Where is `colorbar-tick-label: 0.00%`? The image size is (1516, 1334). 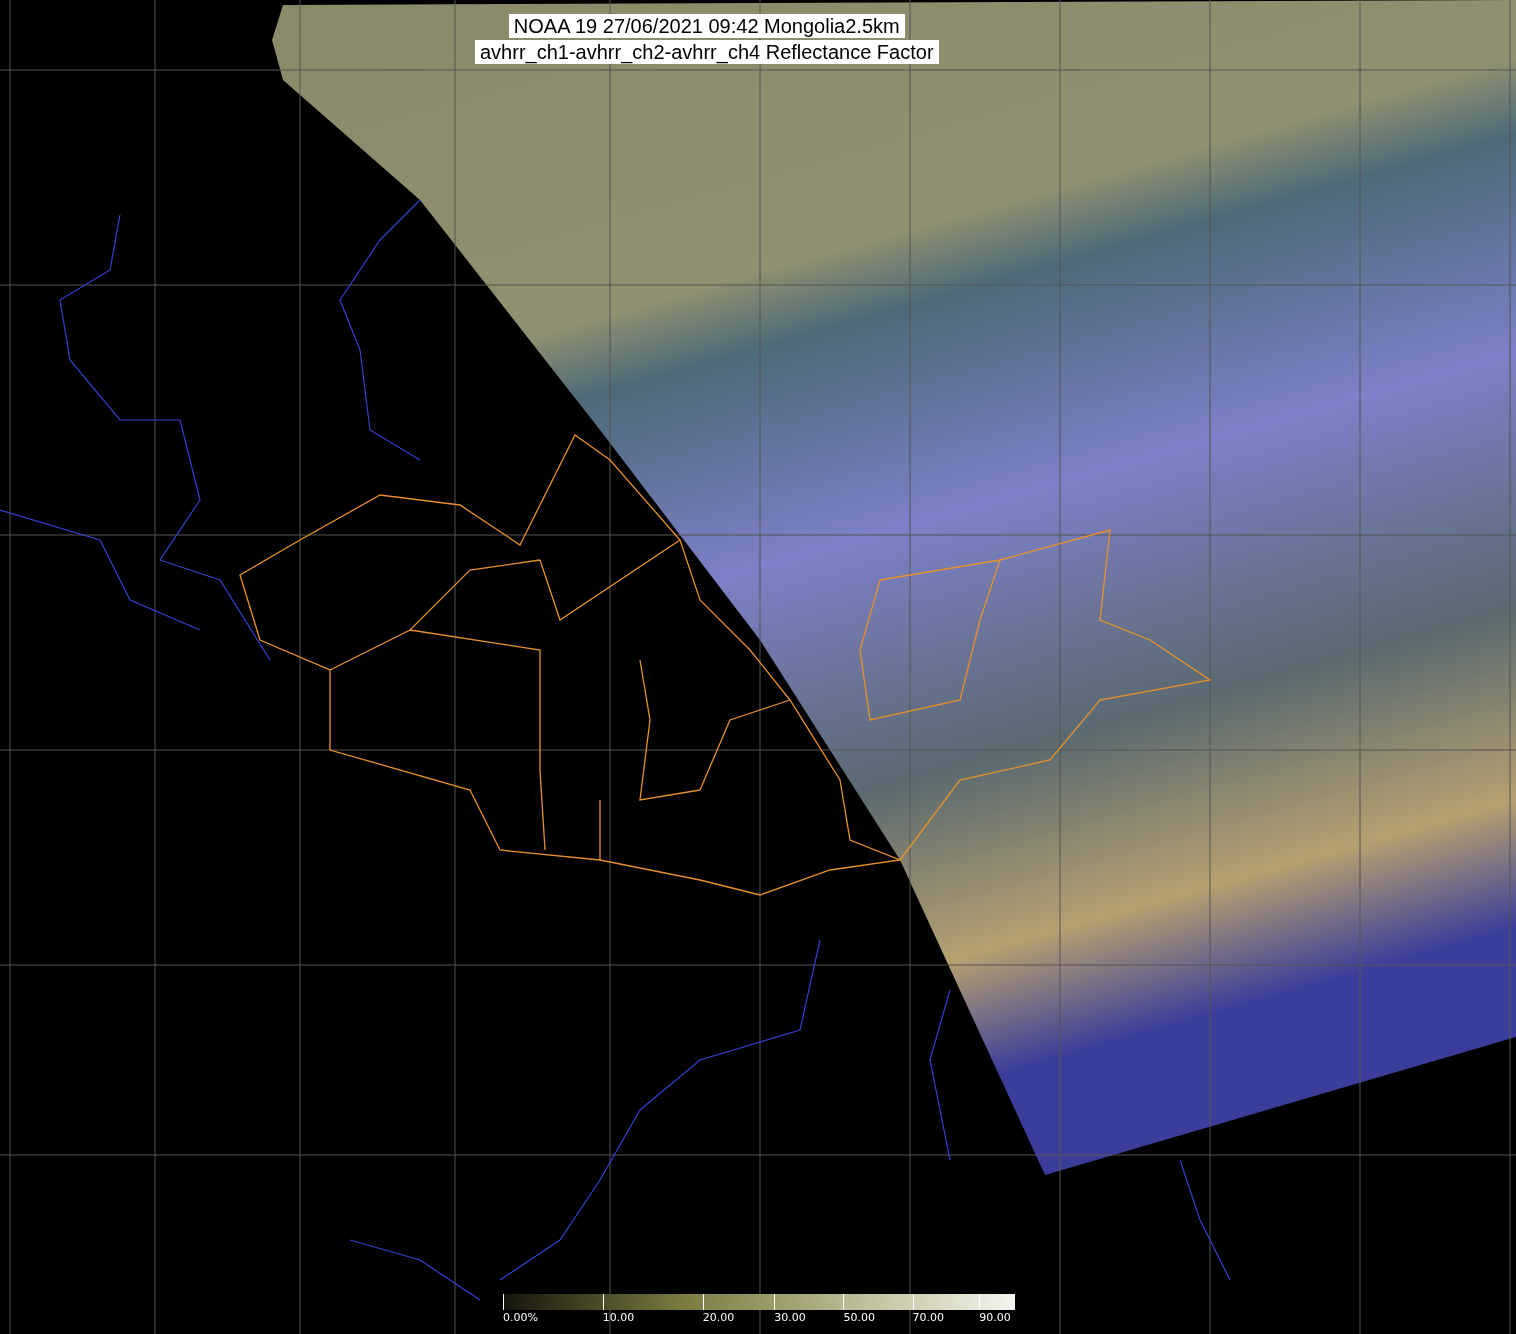
colorbar-tick-label: 0.00% is located at coordinates (520, 1317).